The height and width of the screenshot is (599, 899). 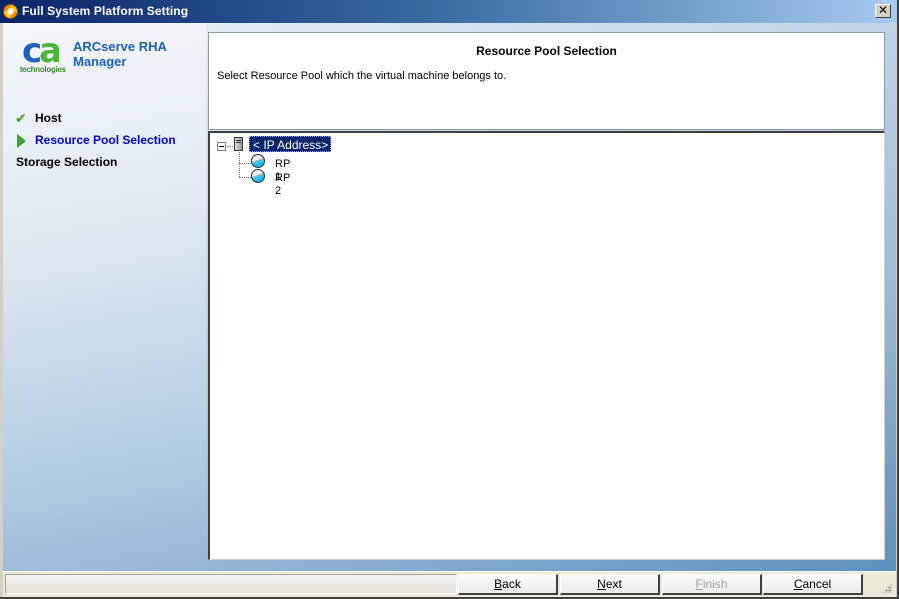 What do you see at coordinates (43, 69) in the screenshot?
I see `logo-subtitle: technologies` at bounding box center [43, 69].